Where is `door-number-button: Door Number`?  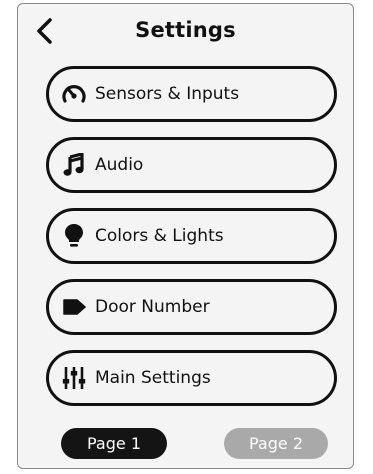
door-number-button: Door Number is located at coordinates (191, 307).